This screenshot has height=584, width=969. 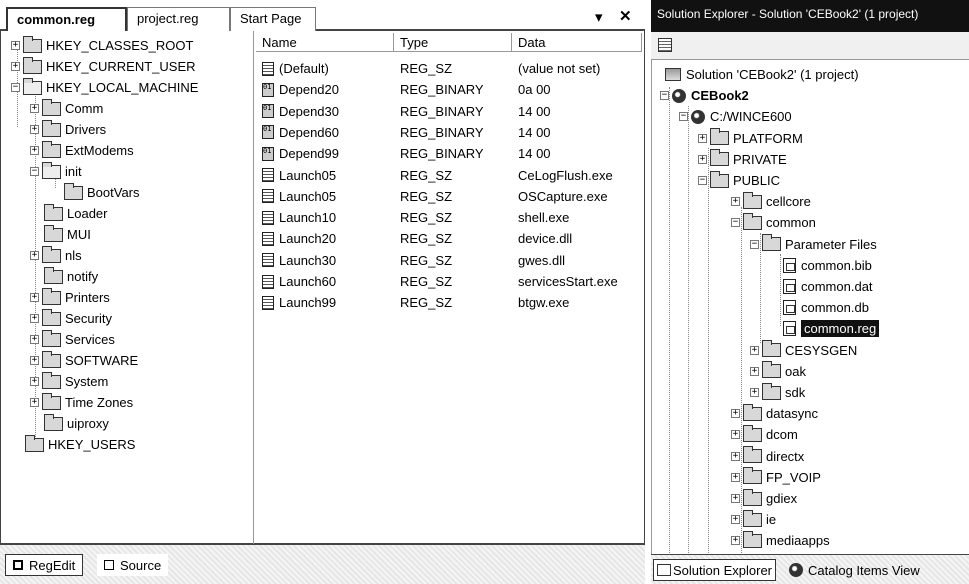 I want to click on solution-node: common.dat, so click(x=828, y=286).